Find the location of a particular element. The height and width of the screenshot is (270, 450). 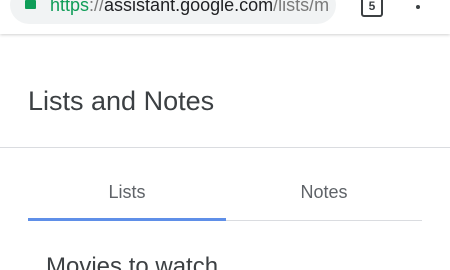

tab-switcher-icon: 5 is located at coordinates (372, 8).